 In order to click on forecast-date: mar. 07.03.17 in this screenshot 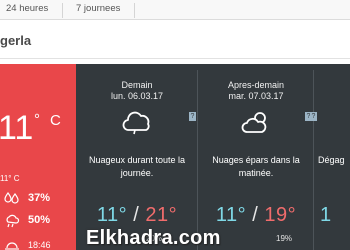, I will do `click(256, 96)`.